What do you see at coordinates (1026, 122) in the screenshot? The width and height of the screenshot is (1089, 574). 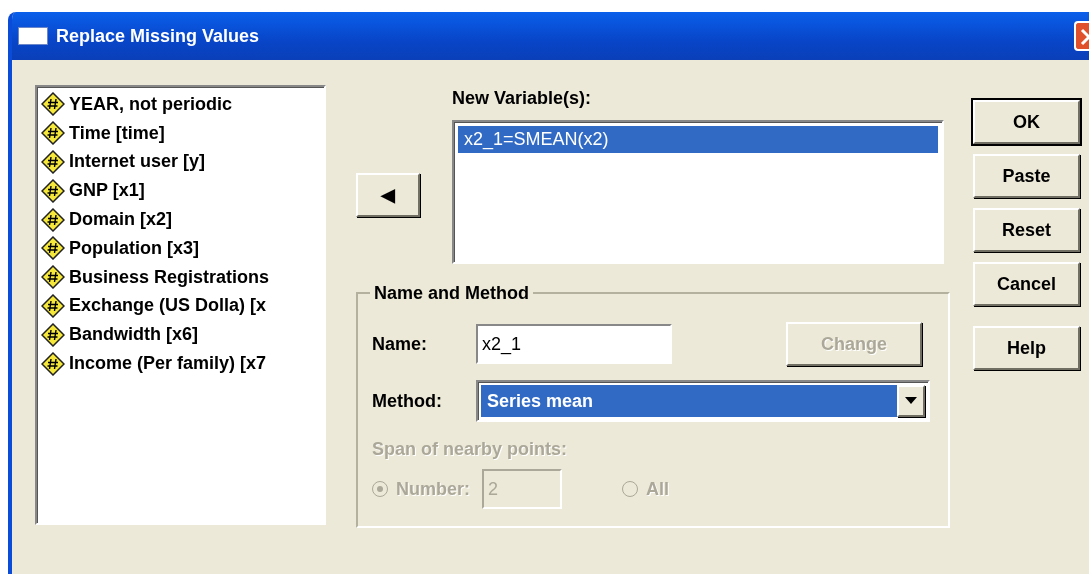 I see `dialog-button: OK` at bounding box center [1026, 122].